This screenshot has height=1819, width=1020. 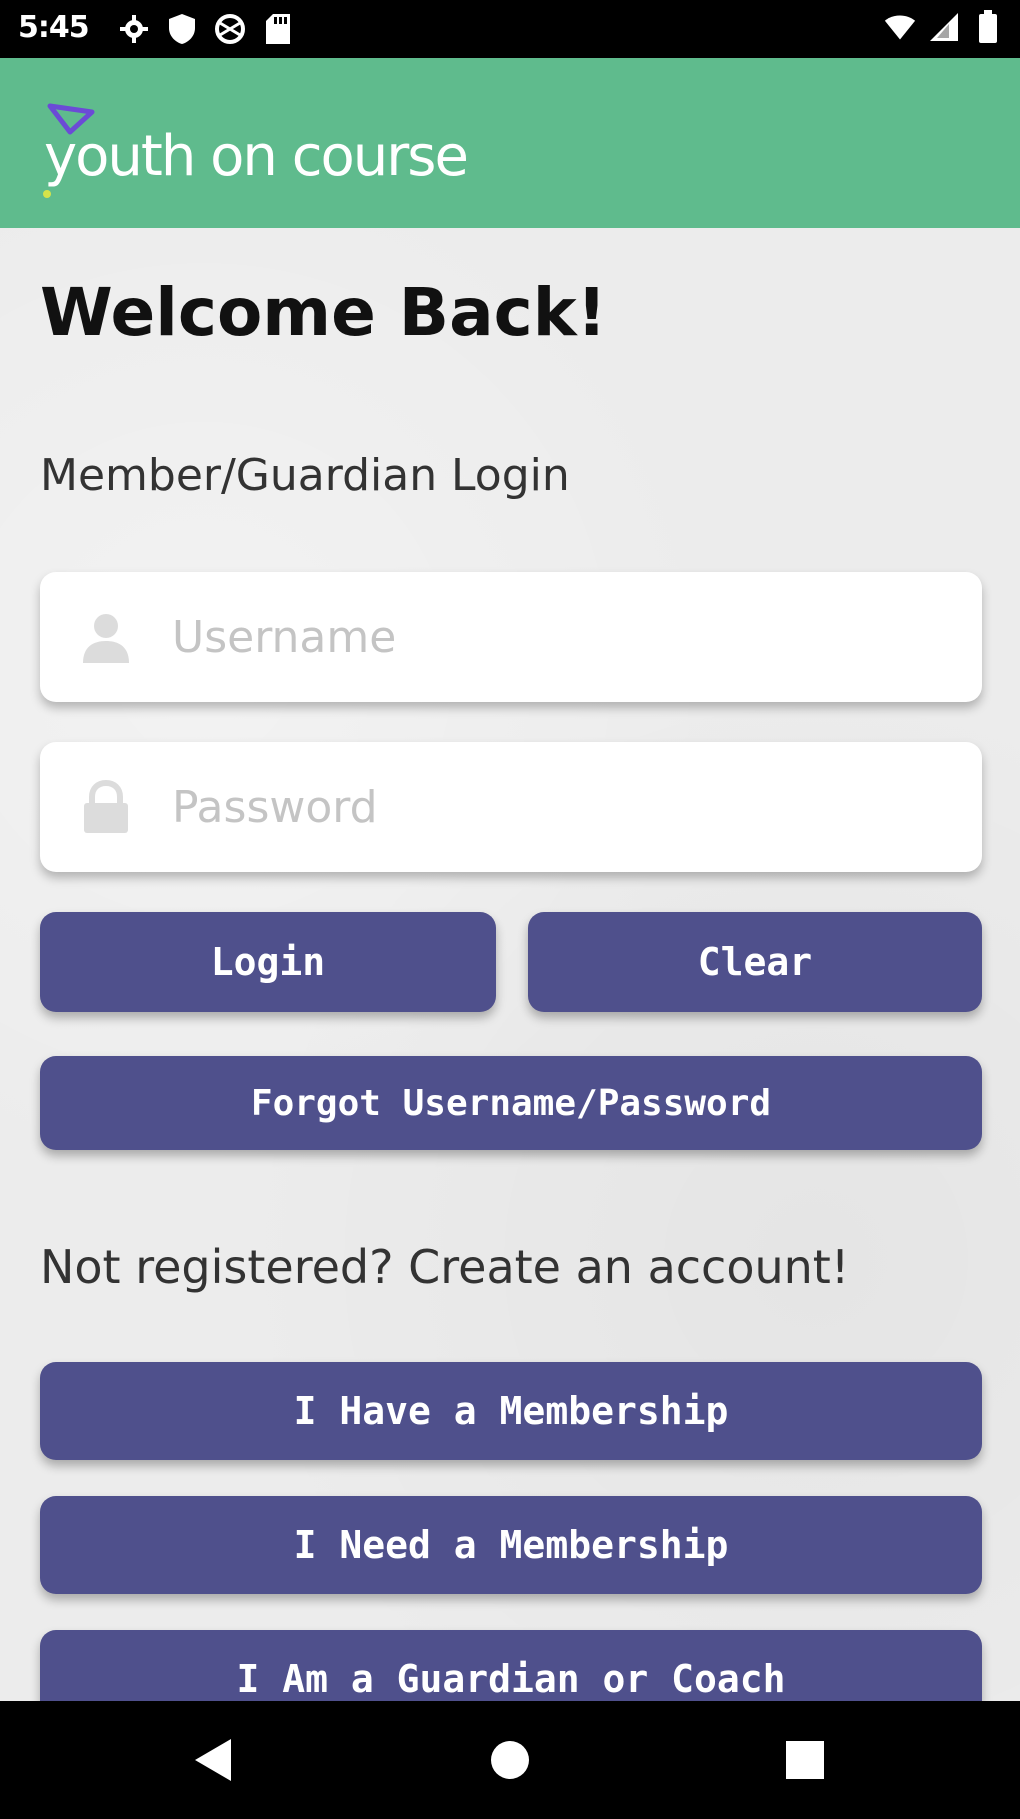 What do you see at coordinates (54, 27) in the screenshot?
I see `status-time: 5:45` at bounding box center [54, 27].